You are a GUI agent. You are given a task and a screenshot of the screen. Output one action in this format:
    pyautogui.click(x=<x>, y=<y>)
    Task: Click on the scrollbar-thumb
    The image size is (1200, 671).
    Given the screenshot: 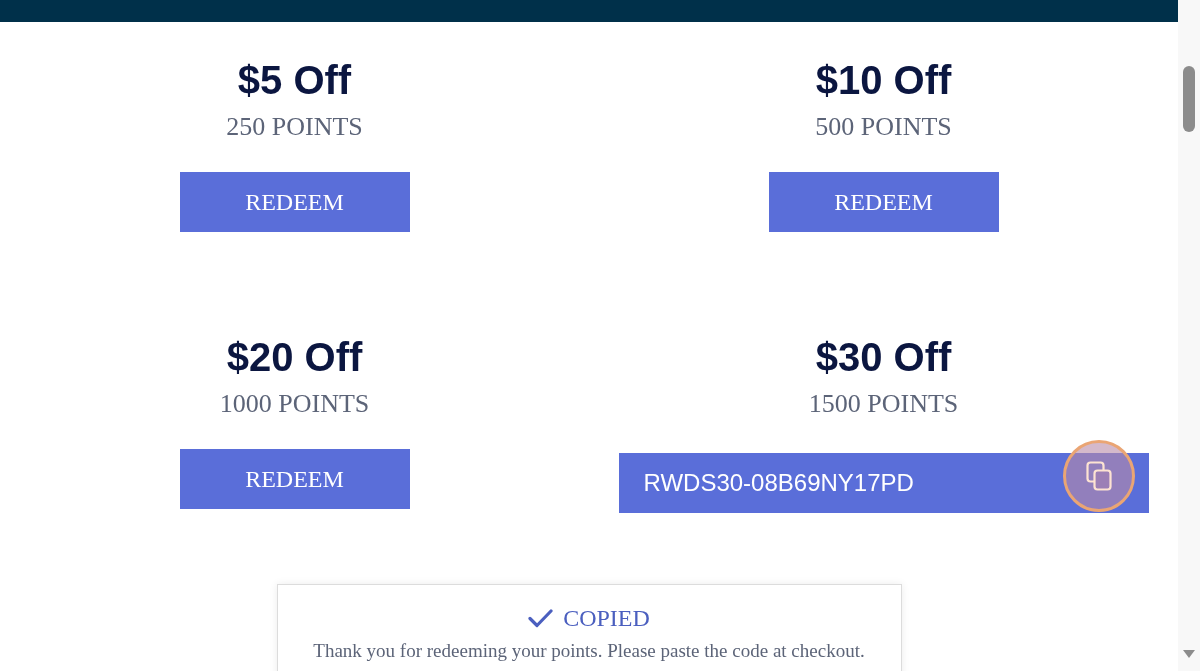 What is the action you would take?
    pyautogui.click(x=1189, y=99)
    